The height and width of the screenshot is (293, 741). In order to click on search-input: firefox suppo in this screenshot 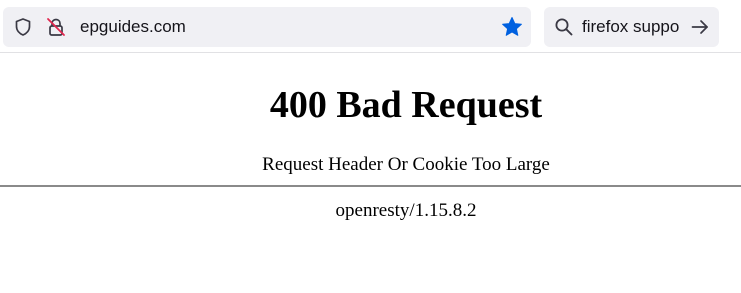, I will do `click(630, 27)`.